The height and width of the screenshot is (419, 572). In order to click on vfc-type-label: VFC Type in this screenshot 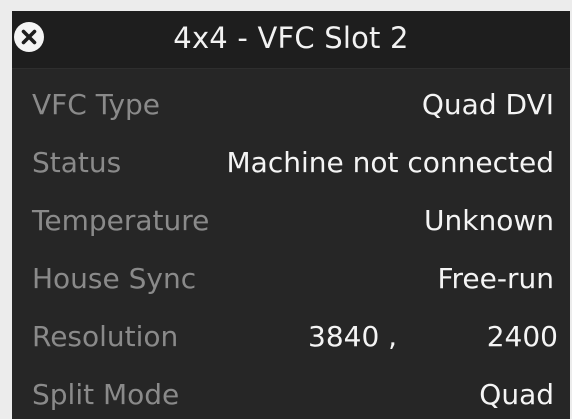, I will do `click(96, 104)`.